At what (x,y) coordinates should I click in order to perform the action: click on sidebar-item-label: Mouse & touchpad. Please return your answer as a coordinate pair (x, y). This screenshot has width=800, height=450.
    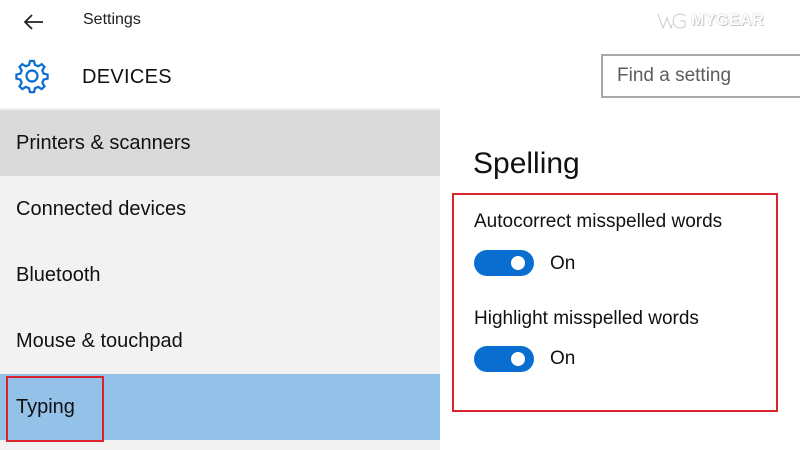
    Looking at the image, I should click on (99, 340).